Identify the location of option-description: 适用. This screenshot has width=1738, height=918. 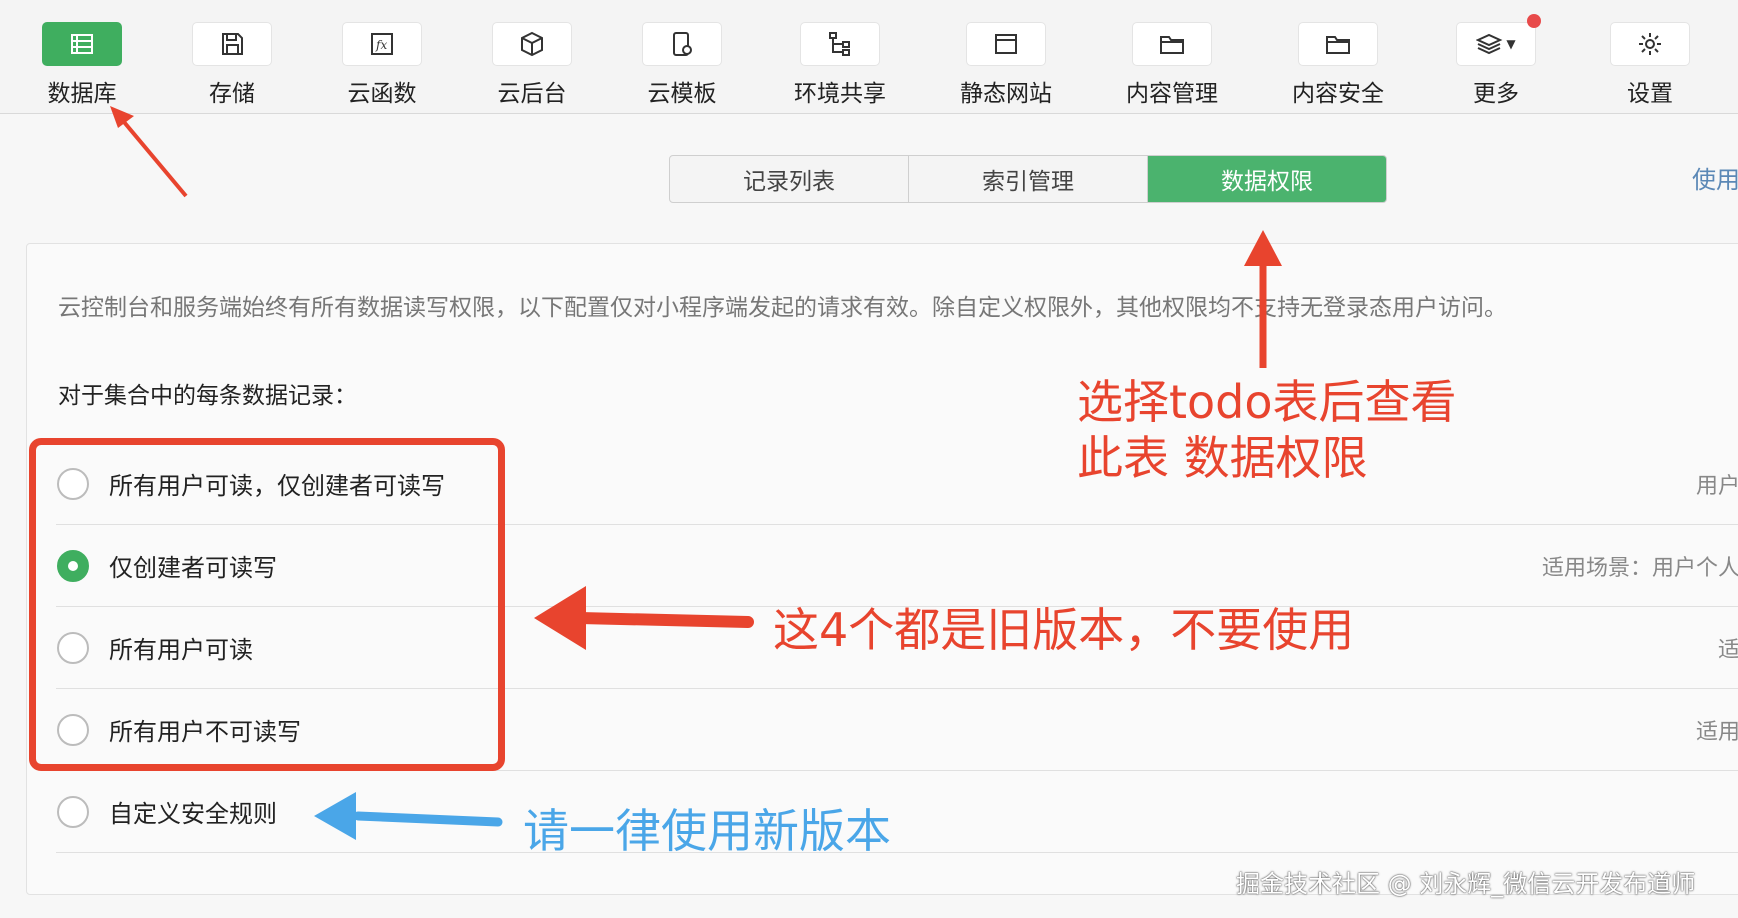
(1716, 732).